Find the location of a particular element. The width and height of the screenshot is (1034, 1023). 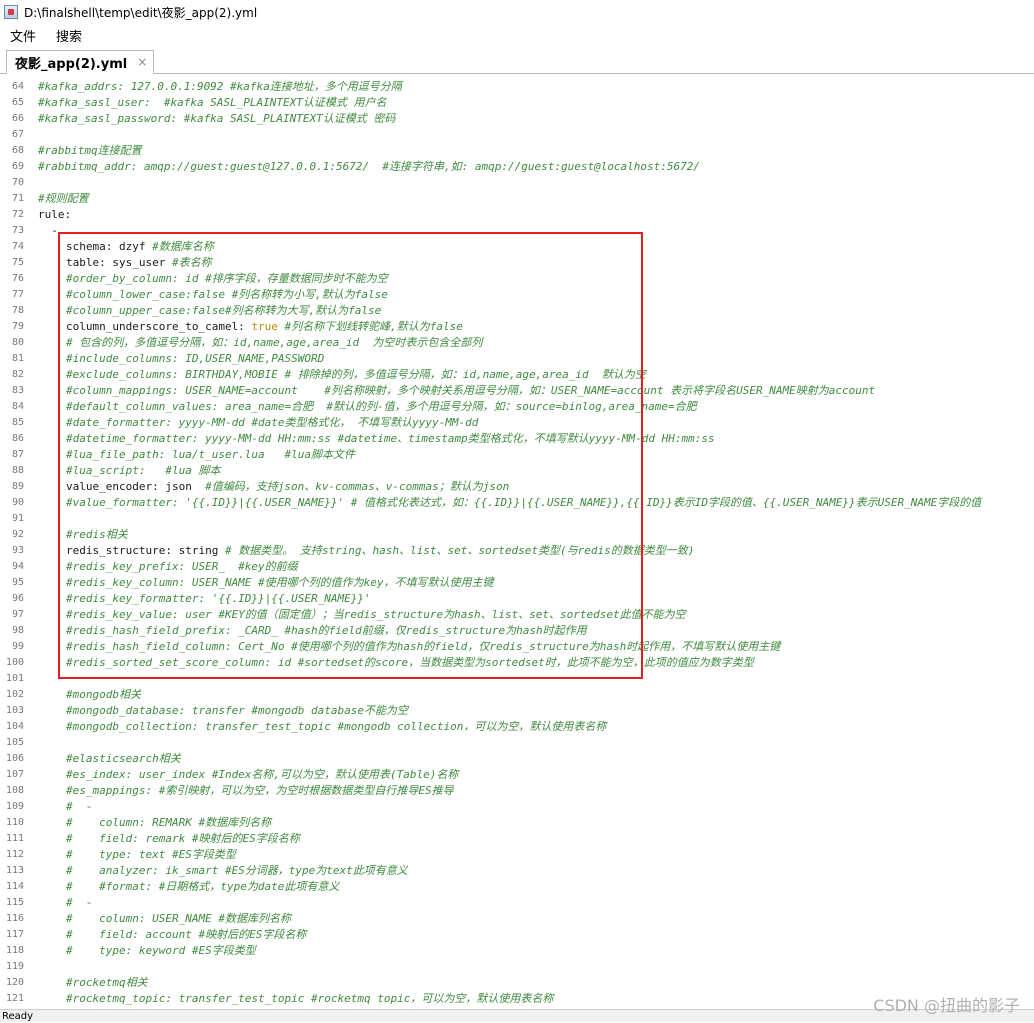

line-number: 120 is located at coordinates (14, 982).